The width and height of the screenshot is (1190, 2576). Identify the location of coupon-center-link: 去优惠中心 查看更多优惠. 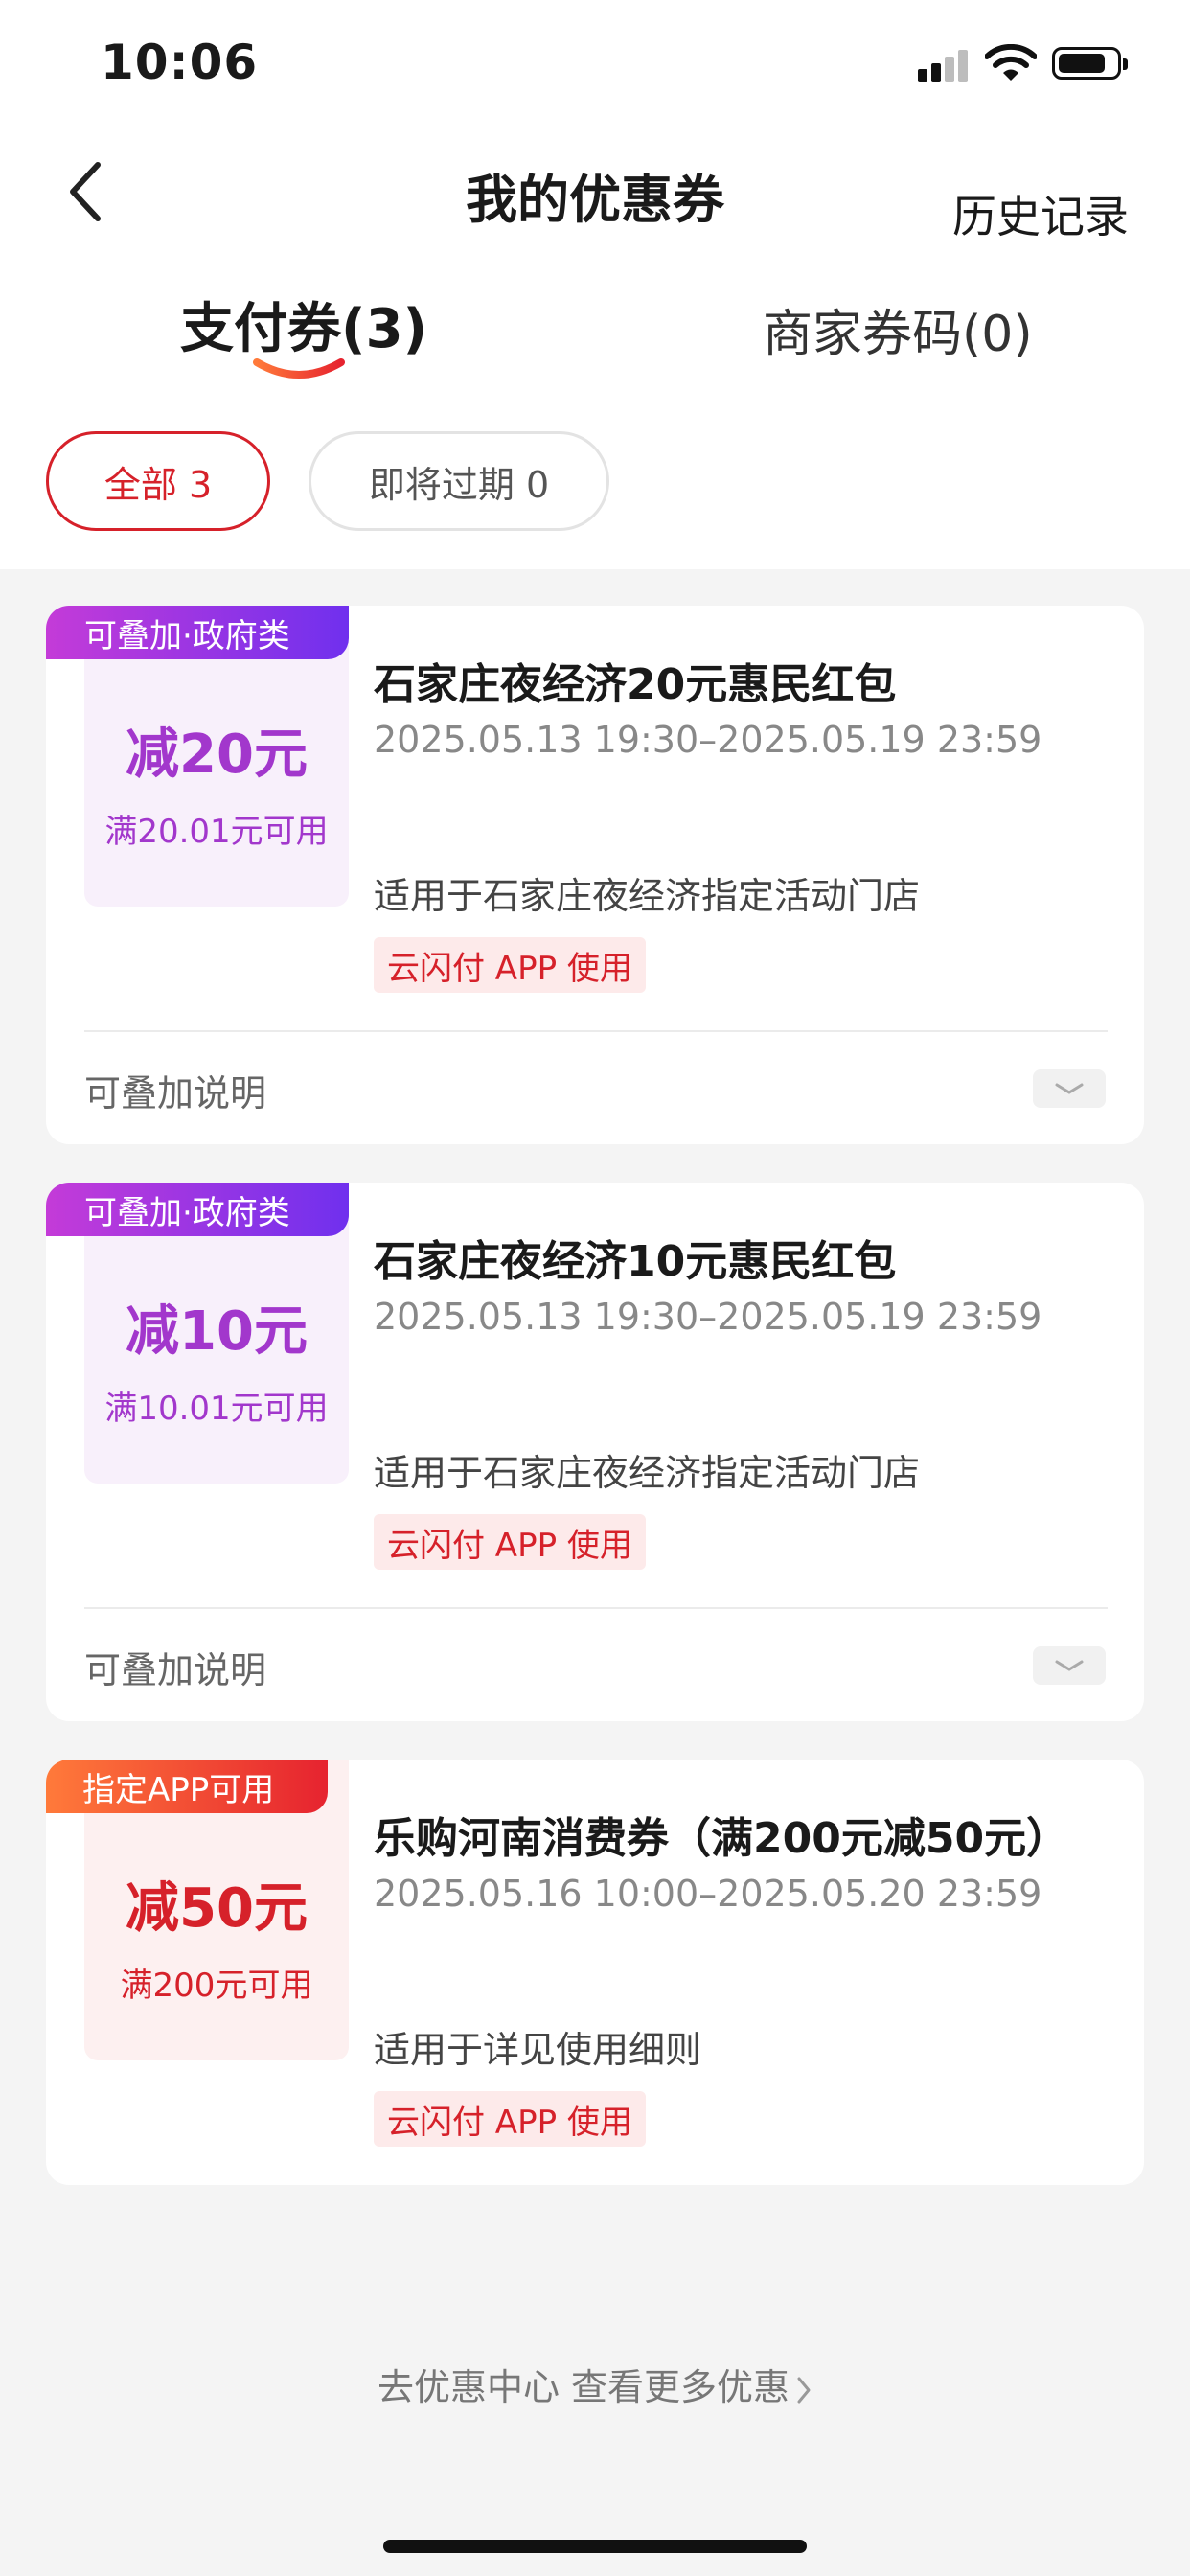
(595, 2384).